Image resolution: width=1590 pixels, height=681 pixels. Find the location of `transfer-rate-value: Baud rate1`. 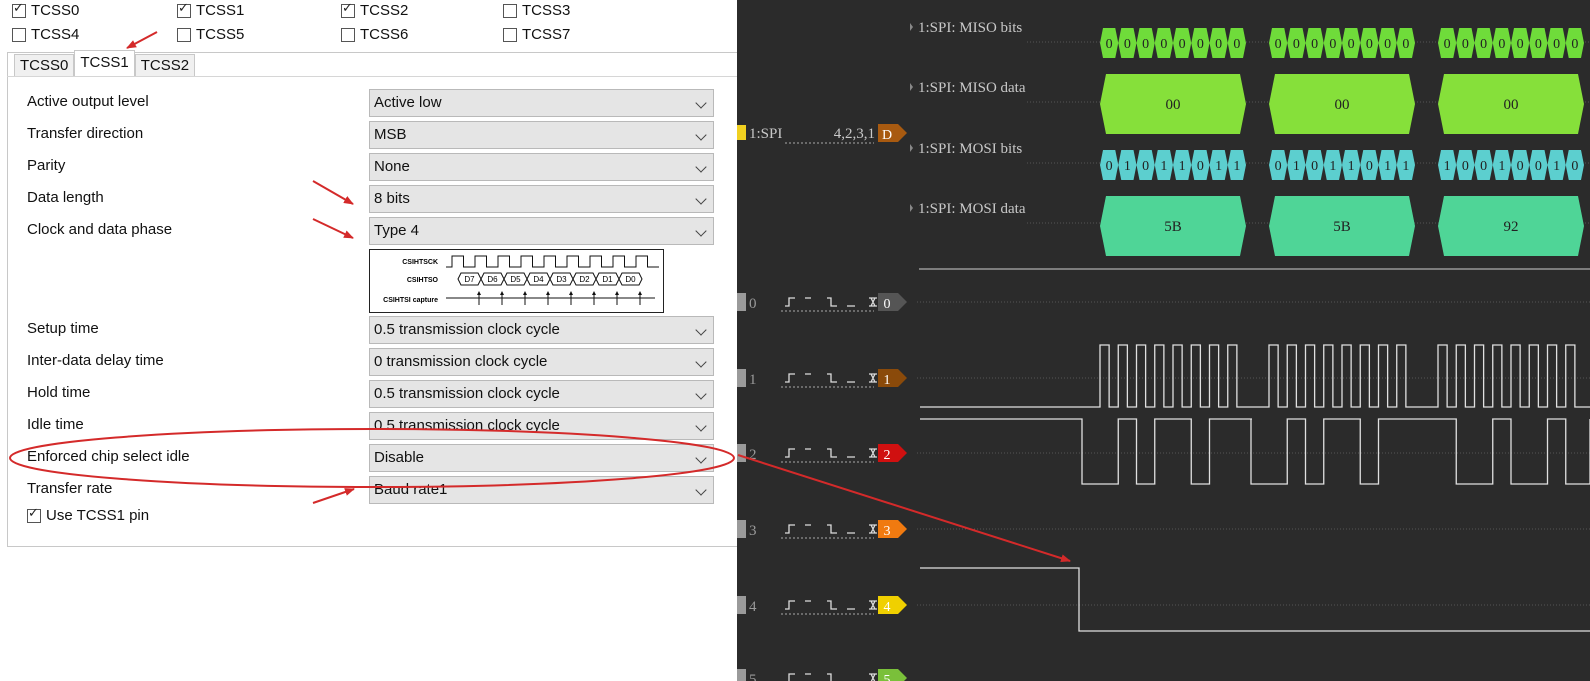

transfer-rate-value: Baud rate1 is located at coordinates (411, 489).